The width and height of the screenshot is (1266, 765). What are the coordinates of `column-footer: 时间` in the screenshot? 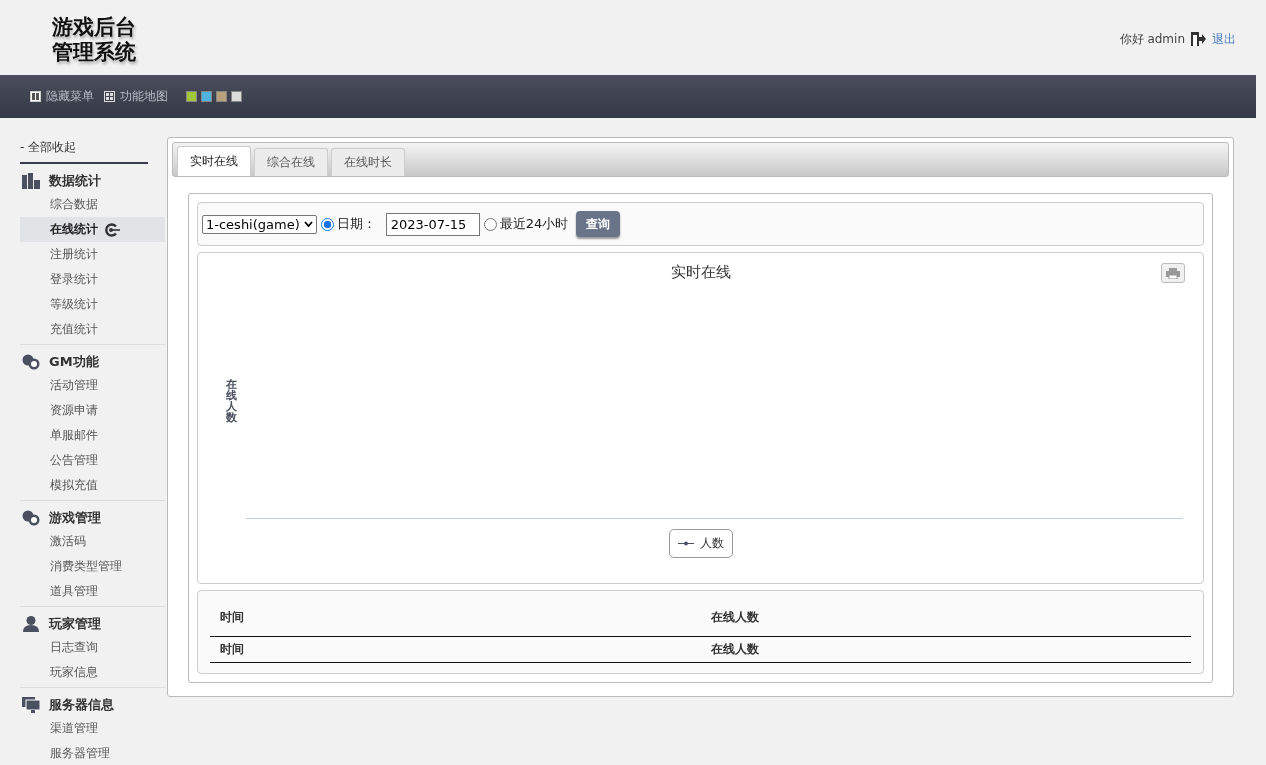 It's located at (455, 649).